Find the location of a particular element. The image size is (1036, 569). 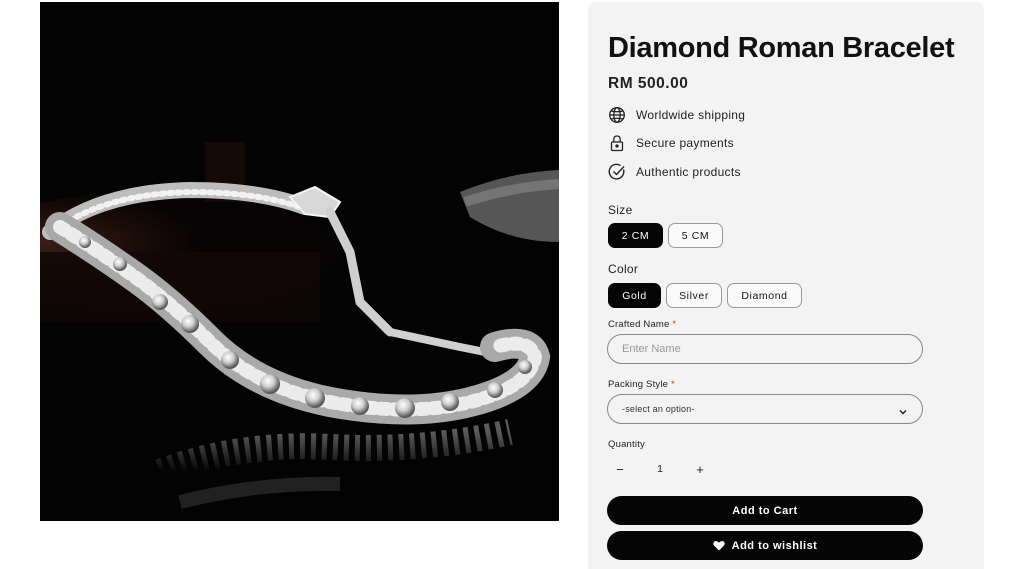

feature-label: Authentic products is located at coordinates (688, 172).